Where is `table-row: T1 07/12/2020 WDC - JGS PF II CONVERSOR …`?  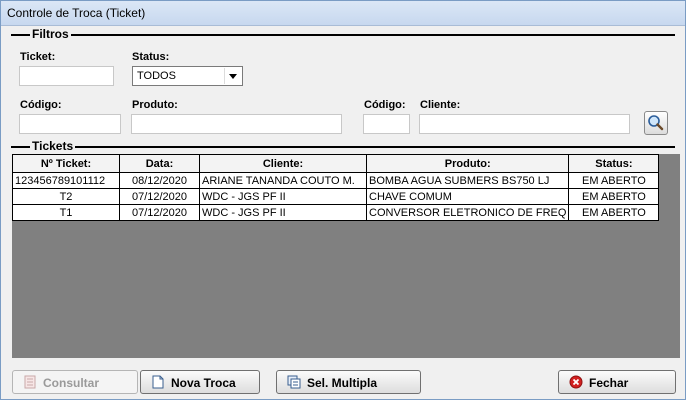 table-row: T1 07/12/2020 WDC - JGS PF II CONVERSOR … is located at coordinates (336, 212).